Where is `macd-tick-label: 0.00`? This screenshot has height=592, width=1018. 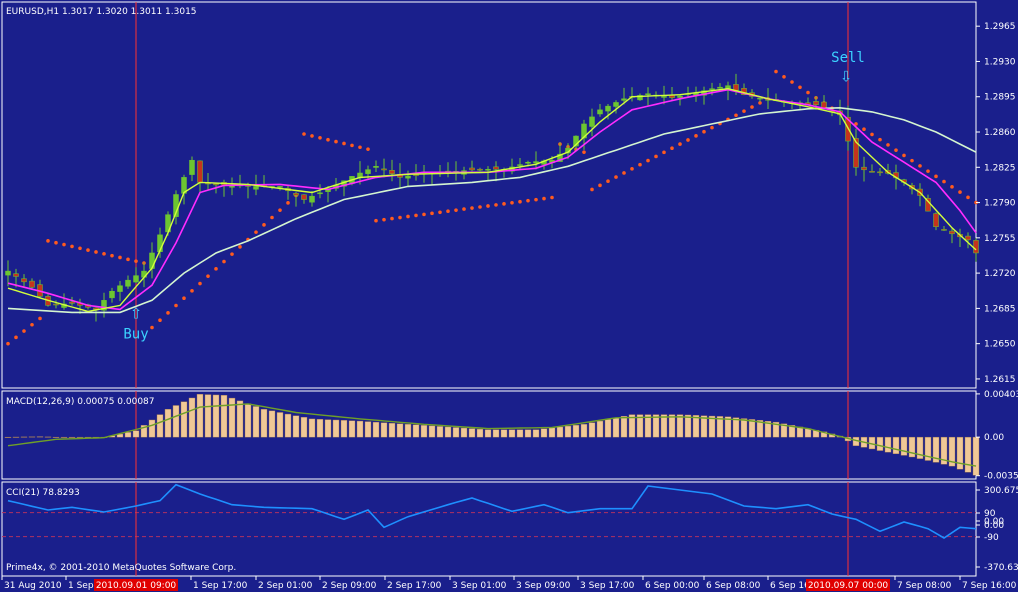 macd-tick-label: 0.00 is located at coordinates (994, 438).